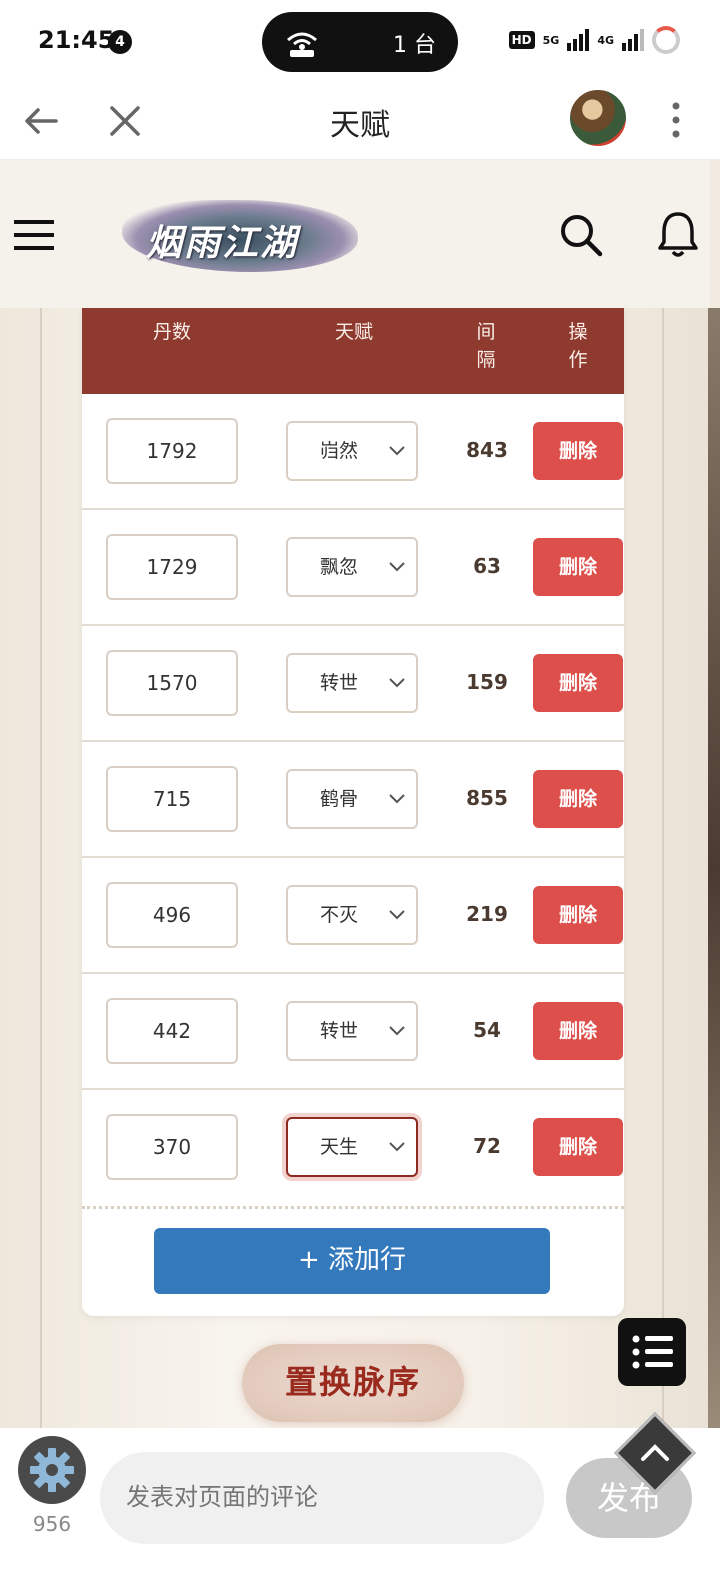 Image resolution: width=720 pixels, height=1584 pixels. Describe the element at coordinates (353, 1207) in the screenshot. I see `divider` at that location.